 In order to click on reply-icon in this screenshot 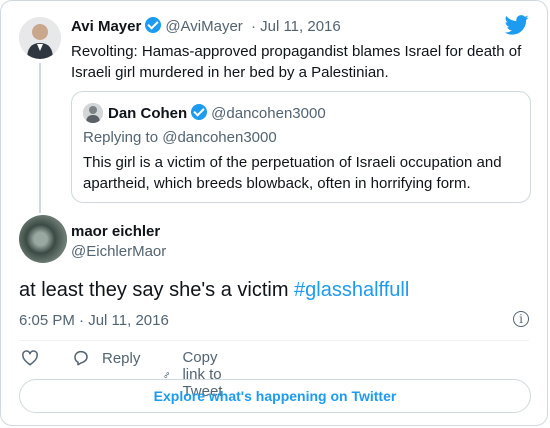, I will do `click(81, 358)`.